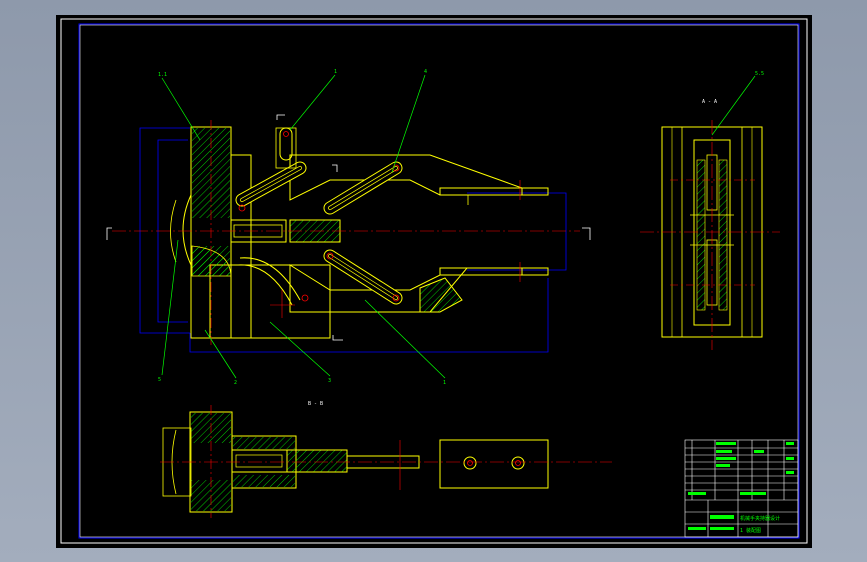  I want to click on balloon-label: 5, so click(159, 380).